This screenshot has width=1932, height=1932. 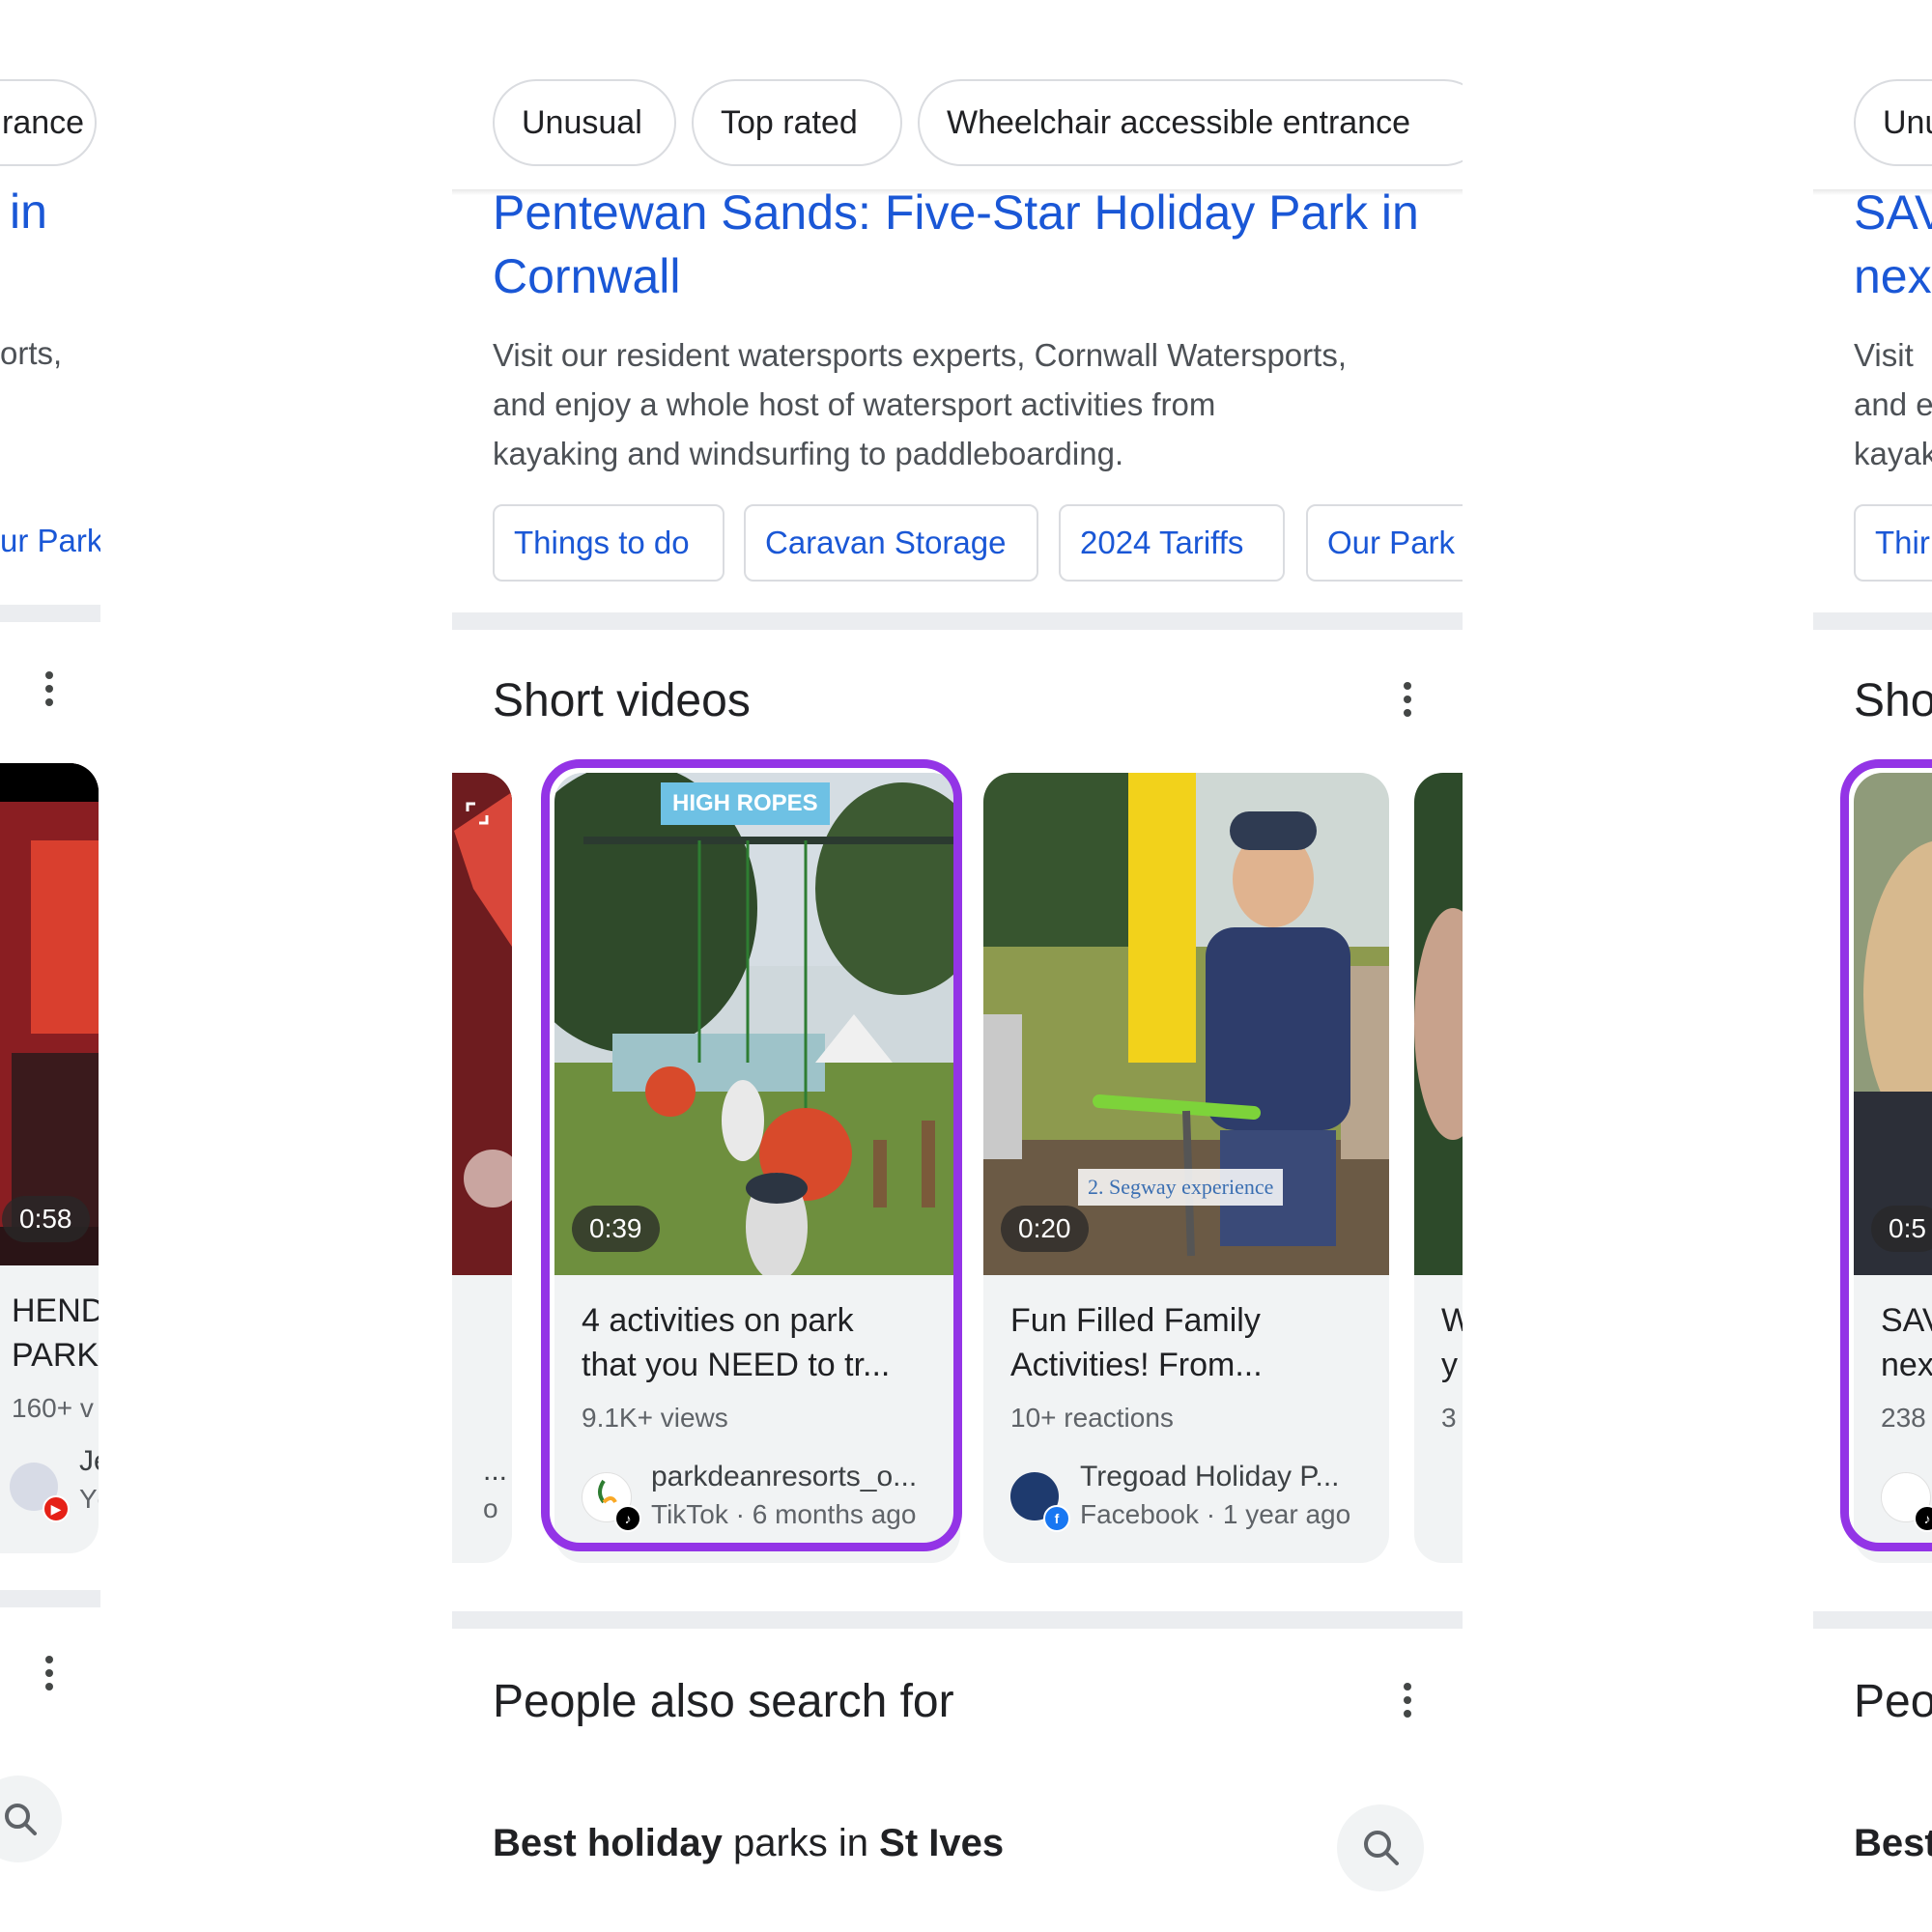 What do you see at coordinates (616, 1229) in the screenshot?
I see `video-duration: 0:39` at bounding box center [616, 1229].